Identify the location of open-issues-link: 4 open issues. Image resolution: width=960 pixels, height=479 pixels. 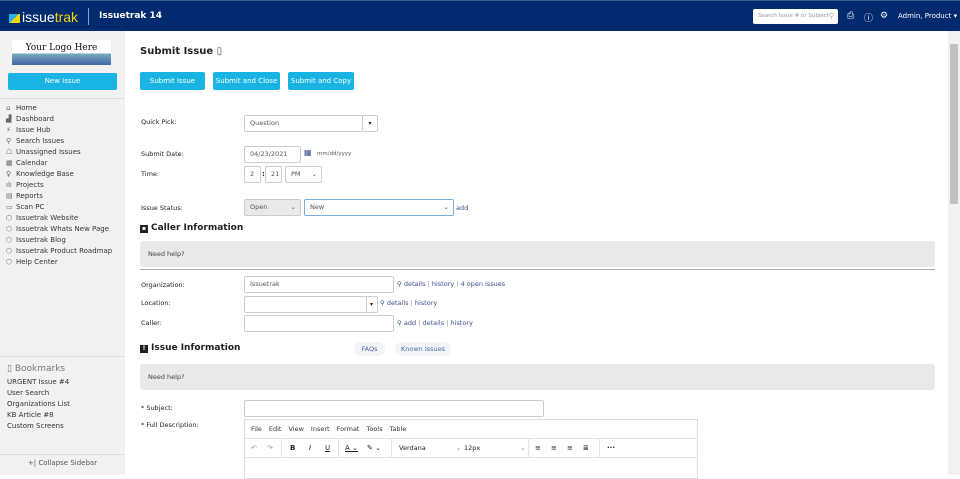
(483, 284).